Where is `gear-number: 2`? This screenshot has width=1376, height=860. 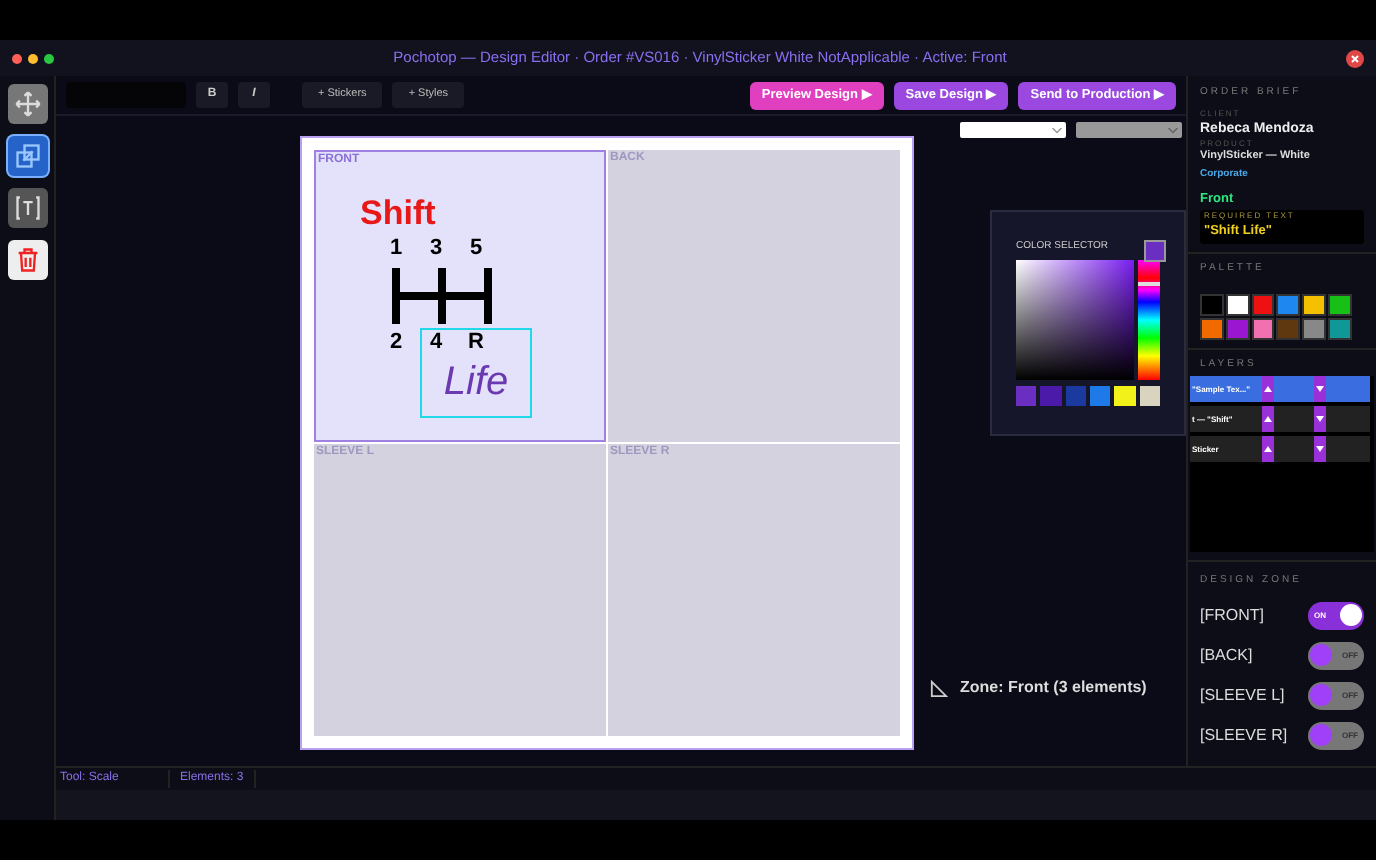
gear-number: 2 is located at coordinates (396, 343).